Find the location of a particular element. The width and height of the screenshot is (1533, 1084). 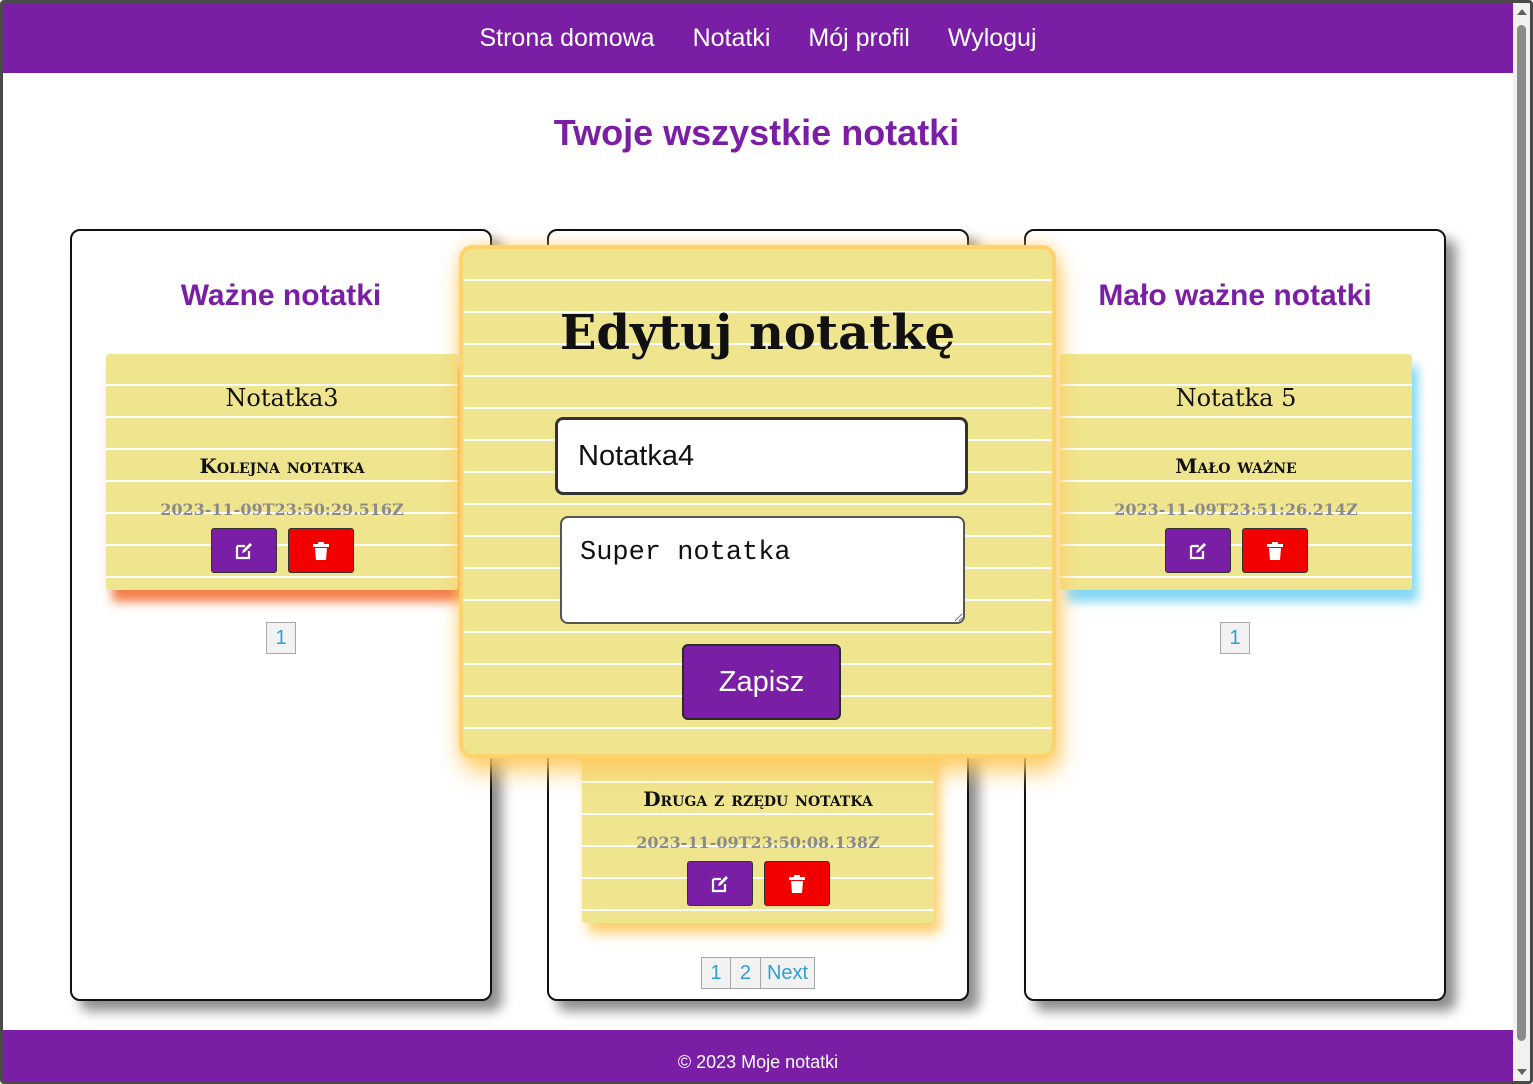

vertical-scrollbar is located at coordinates (1521, 542).